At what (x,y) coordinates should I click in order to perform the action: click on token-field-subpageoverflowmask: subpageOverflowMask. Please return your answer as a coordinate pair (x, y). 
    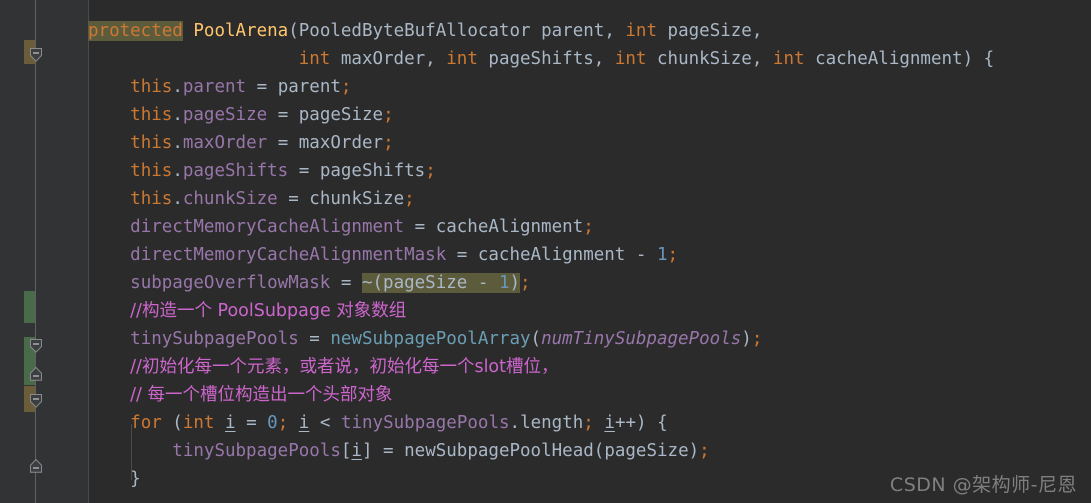
    Looking at the image, I should click on (230, 283).